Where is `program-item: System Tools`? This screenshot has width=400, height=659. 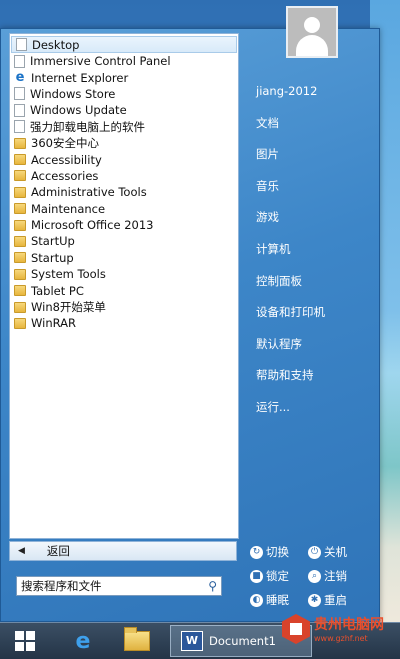 program-item: System Tools is located at coordinates (124, 274).